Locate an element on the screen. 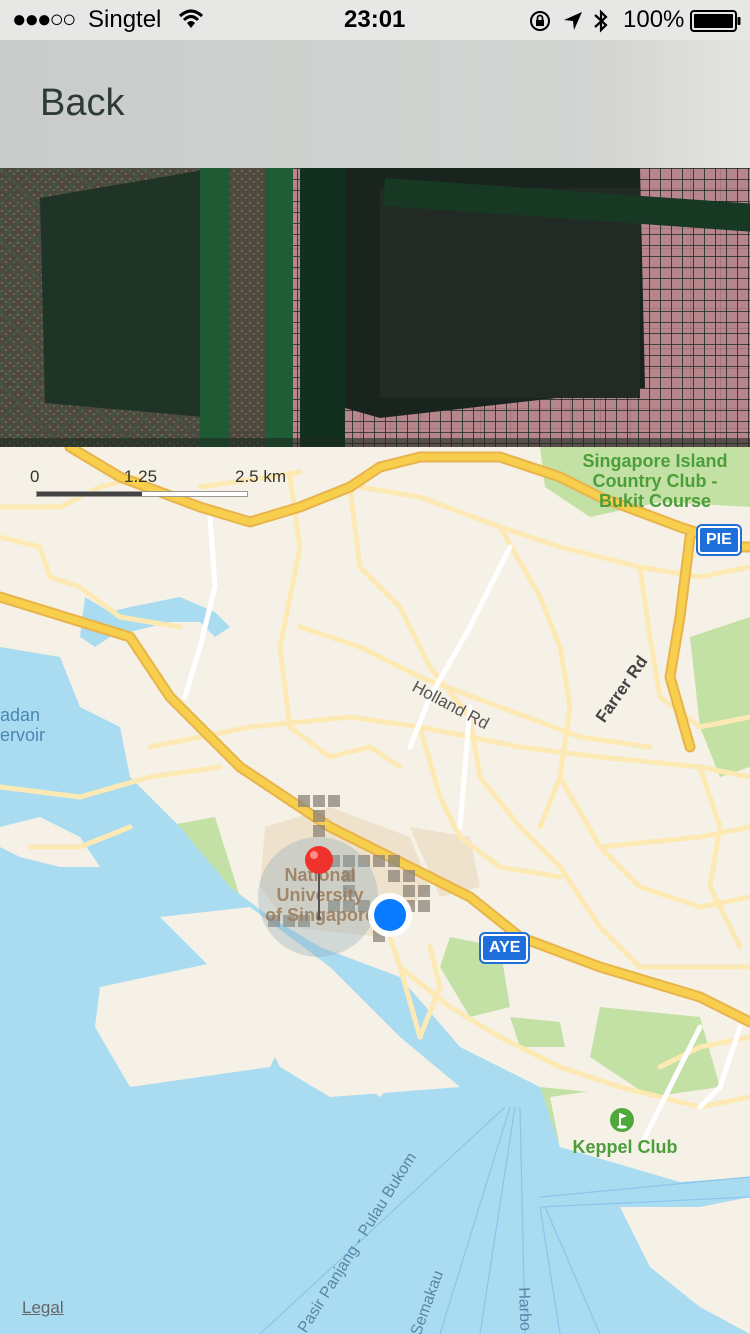 This screenshot has height=1334, width=750. orientation-lock-icon is located at coordinates (540, 23).